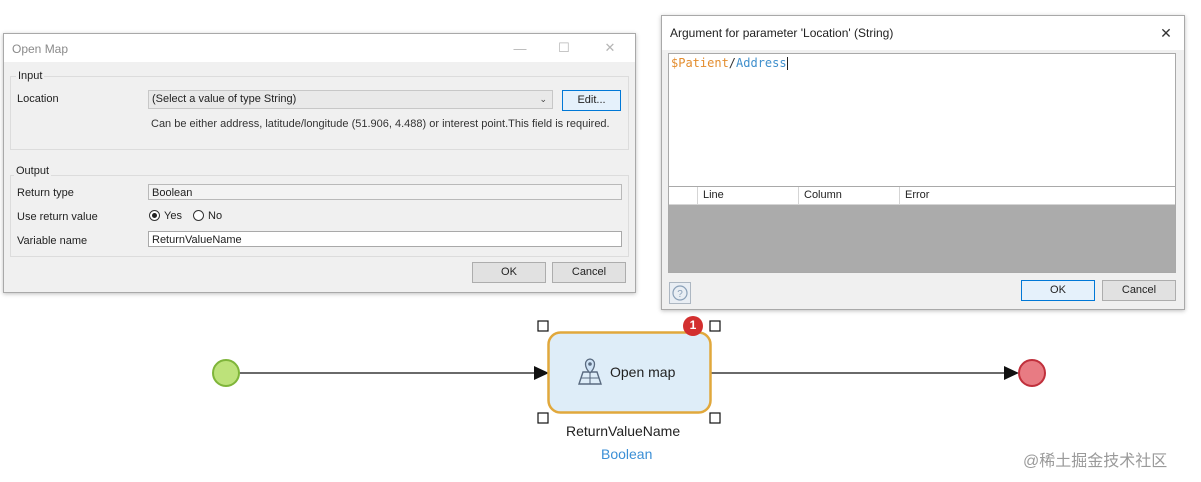  Describe the element at coordinates (564, 48) in the screenshot. I see `maximize-icon: ☐` at that location.